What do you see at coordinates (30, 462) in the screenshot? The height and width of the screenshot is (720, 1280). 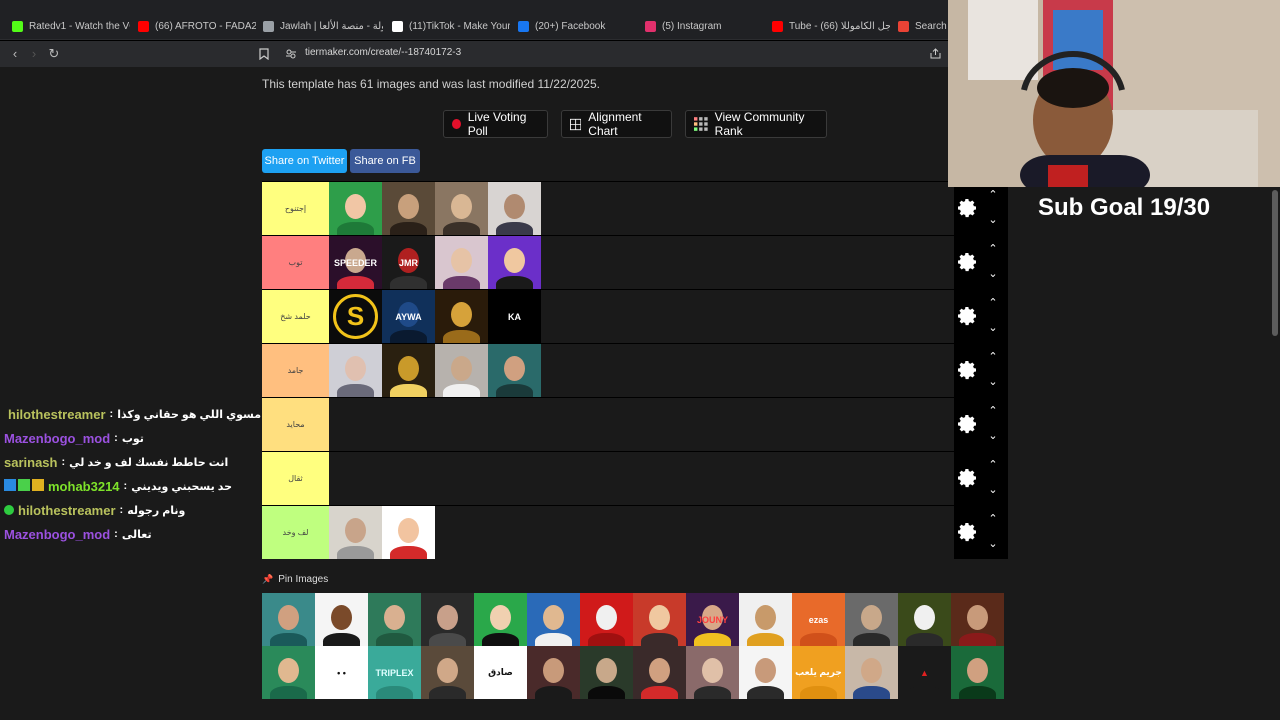 I see `chat-username: sarinash` at bounding box center [30, 462].